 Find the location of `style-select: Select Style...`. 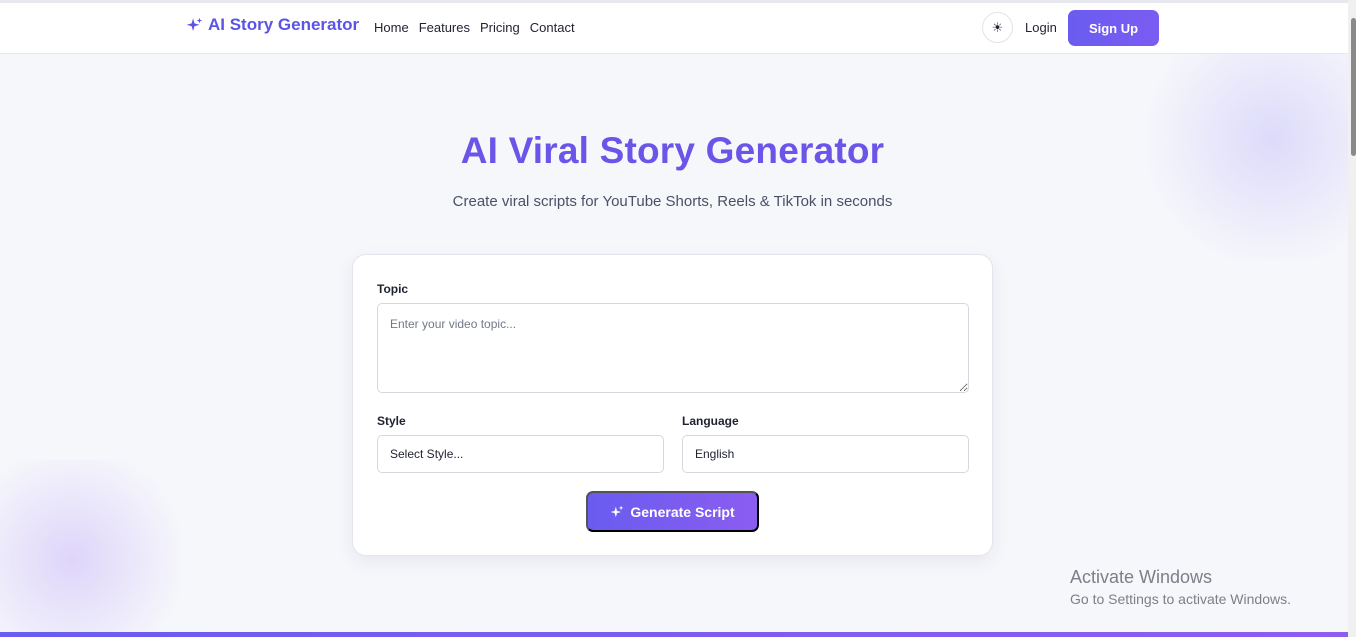

style-select: Select Style... is located at coordinates (520, 454).